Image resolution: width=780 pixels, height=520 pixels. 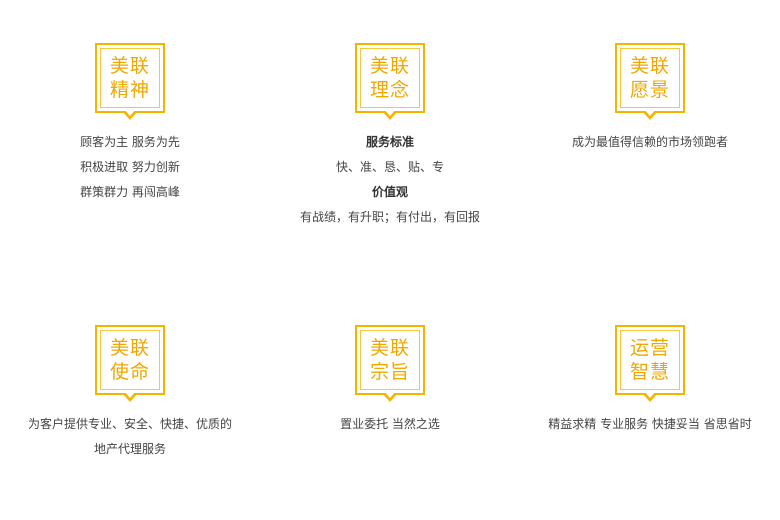 I want to click on badge-line: 运营, so click(x=649, y=348).